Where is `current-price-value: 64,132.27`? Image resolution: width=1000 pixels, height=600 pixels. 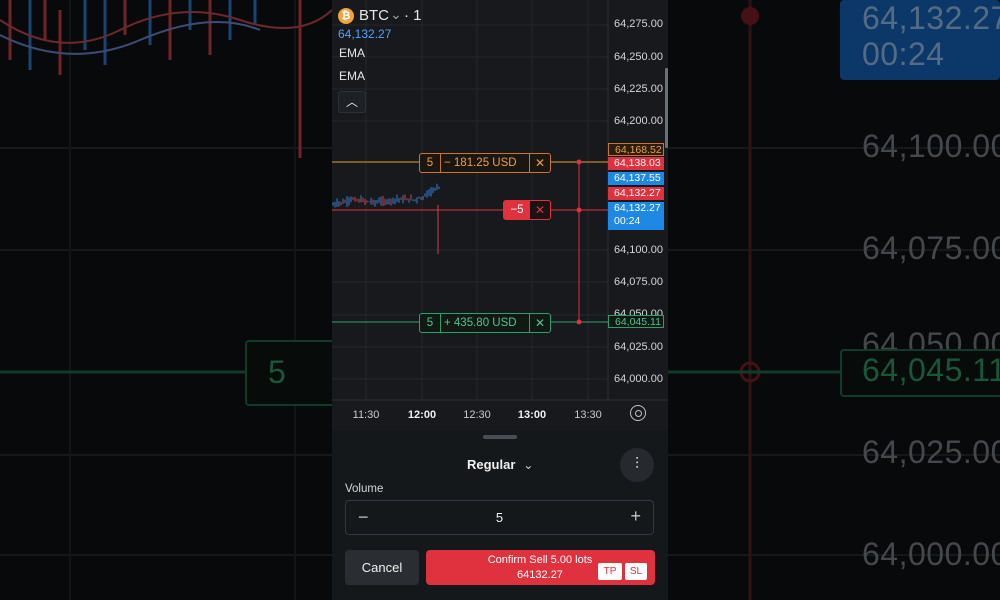
current-price-value: 64,132.27 is located at coordinates (637, 208).